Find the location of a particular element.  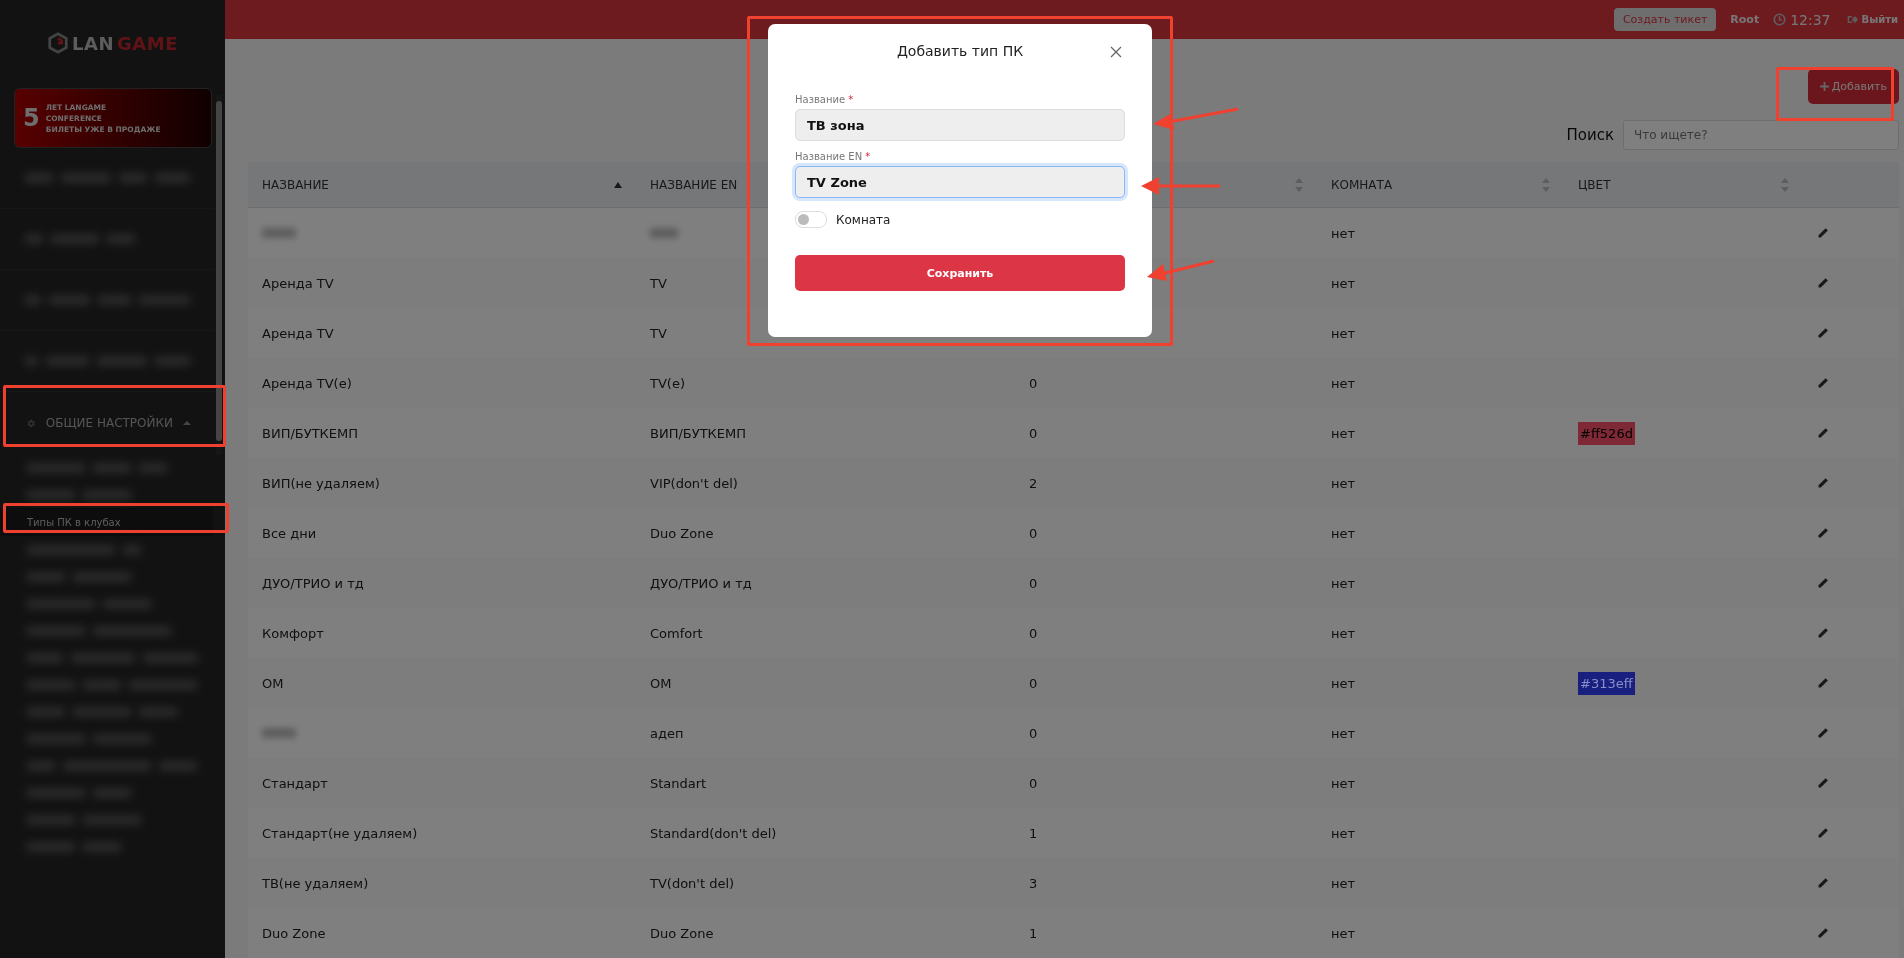

create-ticket-button: Создать тикет is located at coordinates (1665, 19).